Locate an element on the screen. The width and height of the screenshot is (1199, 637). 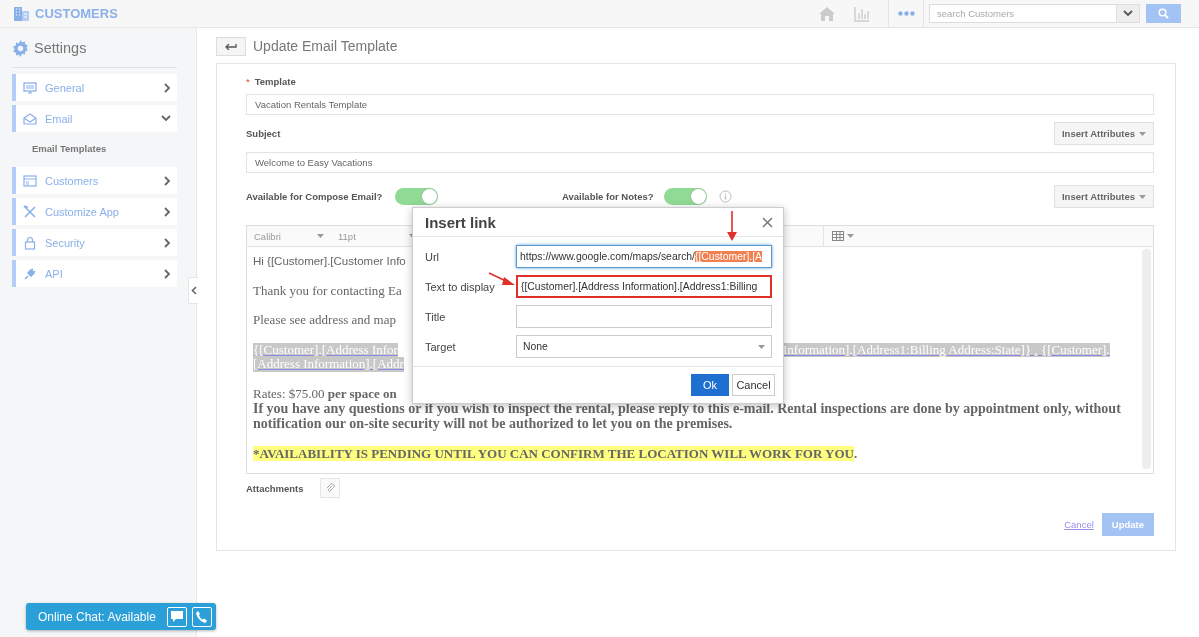
toggle-label: Available for Notes? is located at coordinates (608, 196).